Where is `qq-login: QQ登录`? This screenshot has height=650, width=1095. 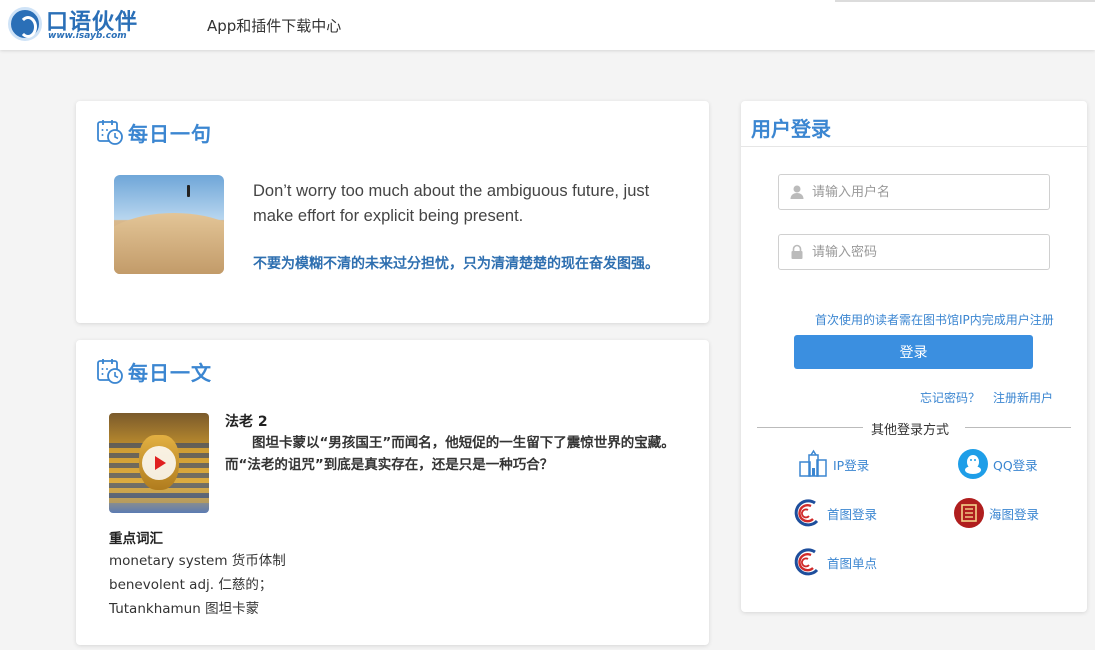
qq-login: QQ登录 is located at coordinates (997, 464).